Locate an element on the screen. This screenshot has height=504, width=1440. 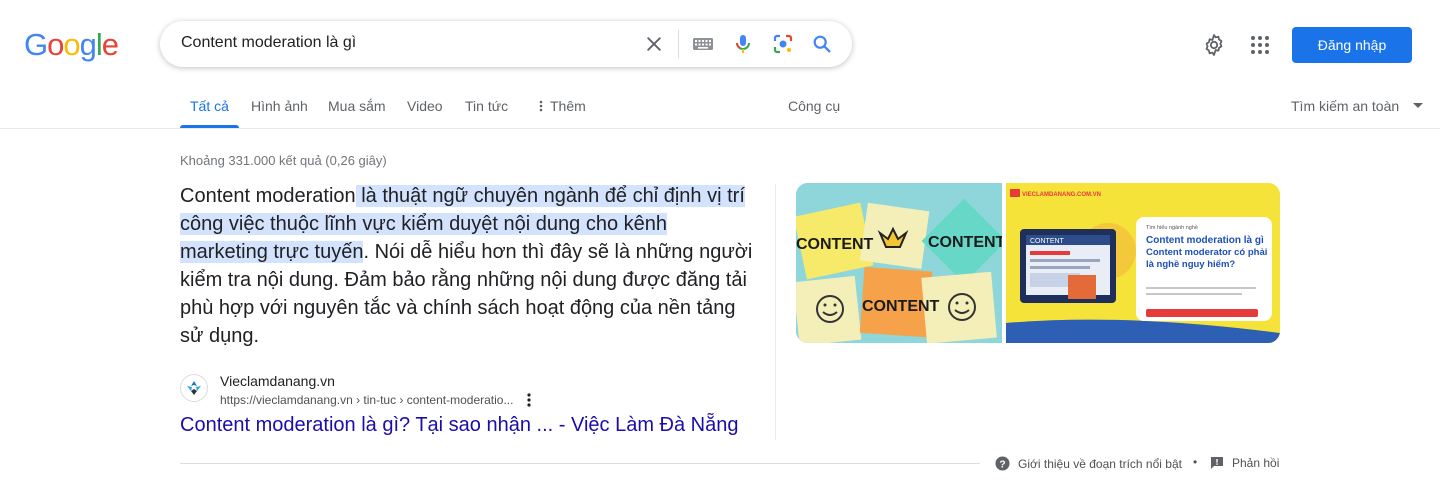
feedback-icon is located at coordinates (1217, 463).